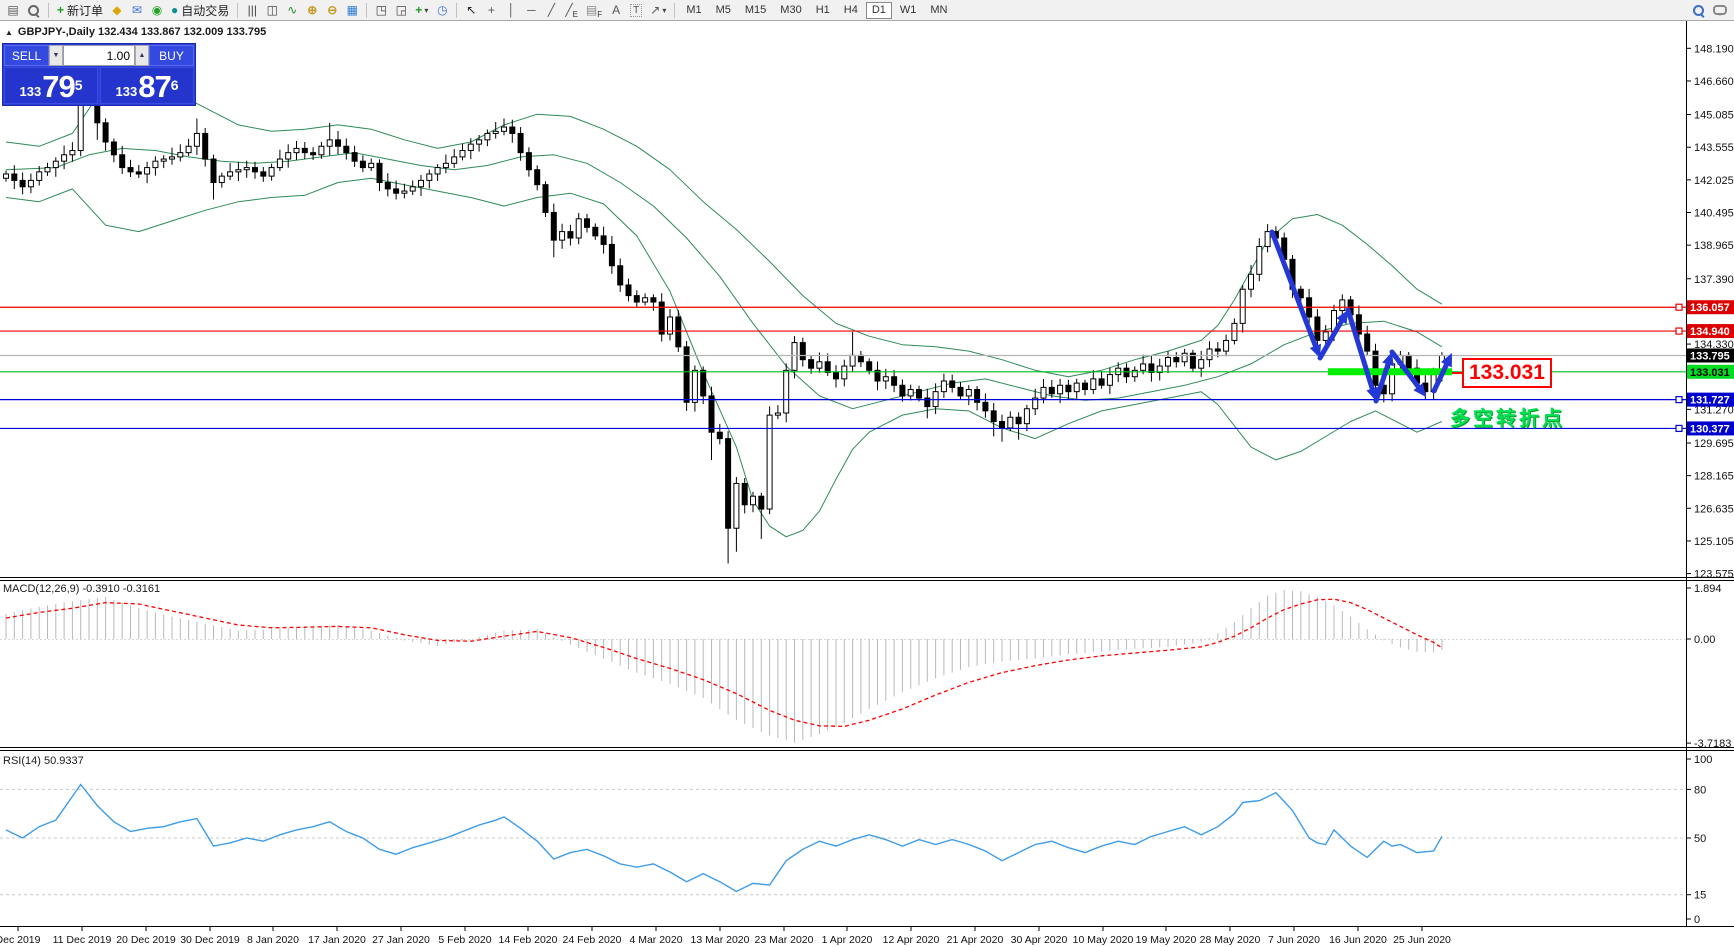  Describe the element at coordinates (1712, 744) in the screenshot. I see `svg-text: -3.7183` at that location.